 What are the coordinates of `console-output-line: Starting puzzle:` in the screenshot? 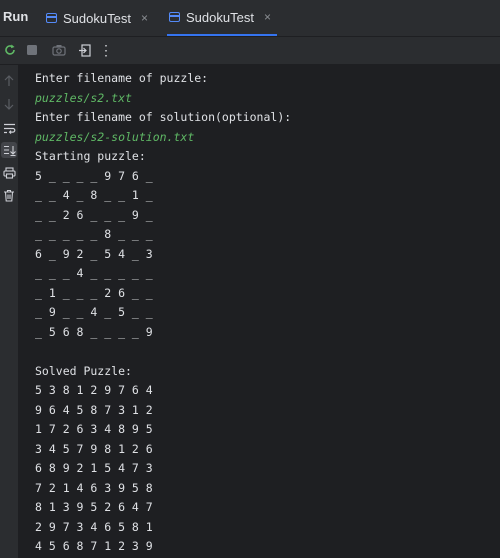 It's located at (90, 156).